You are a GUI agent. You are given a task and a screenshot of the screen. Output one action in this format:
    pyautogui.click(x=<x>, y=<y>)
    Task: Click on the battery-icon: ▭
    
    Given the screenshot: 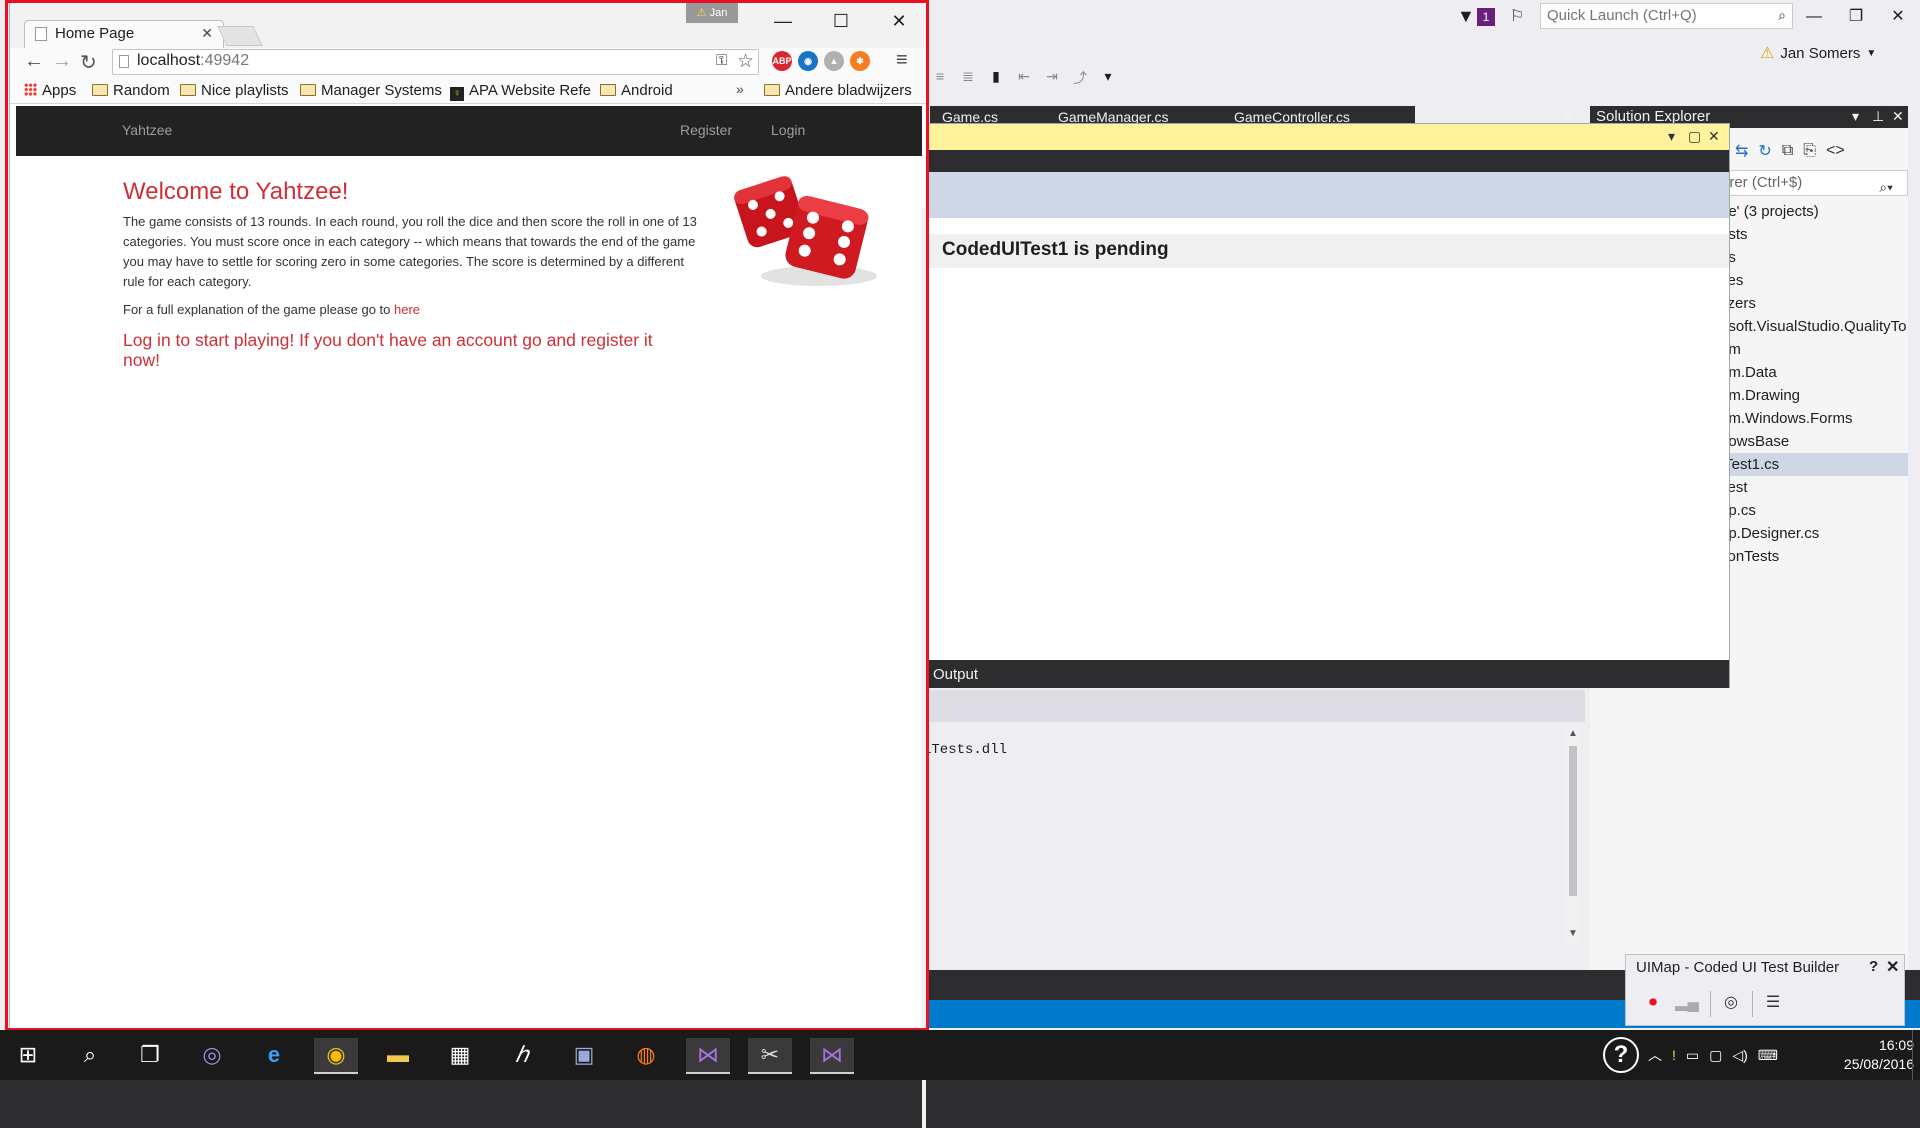 What is the action you would take?
    pyautogui.click(x=1692, y=1055)
    